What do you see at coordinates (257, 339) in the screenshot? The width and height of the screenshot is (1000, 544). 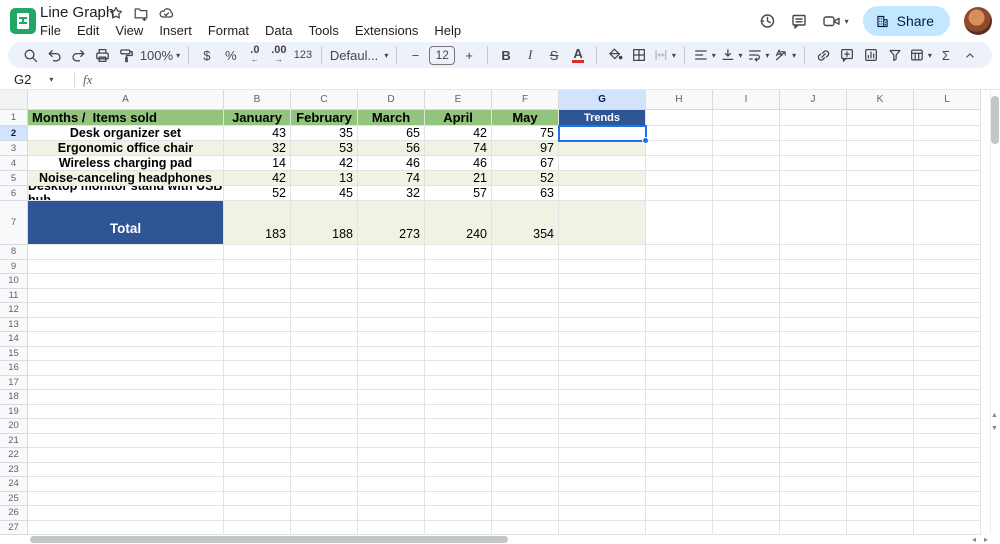 I see `cell-B14` at bounding box center [257, 339].